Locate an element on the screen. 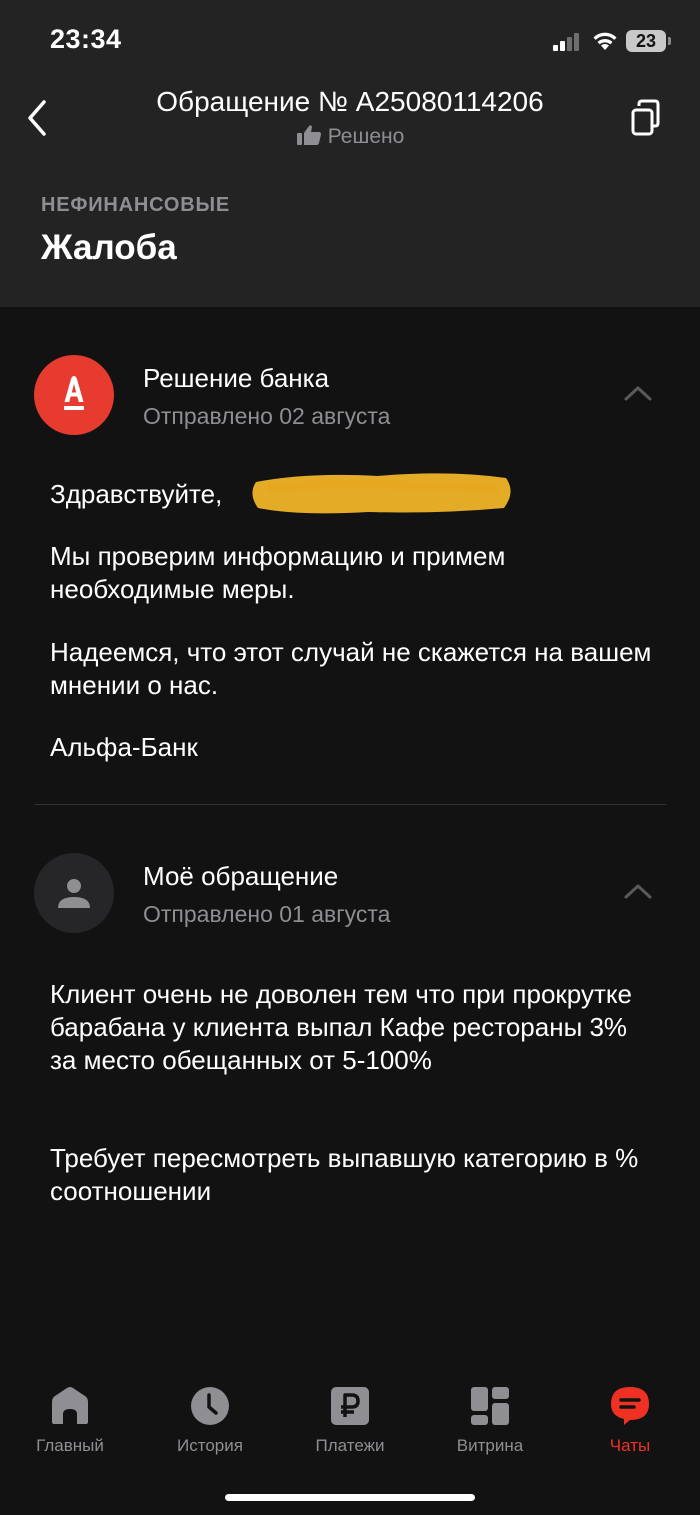 This screenshot has width=700, height=1515. alfa-bank-logo-icon is located at coordinates (74, 393).